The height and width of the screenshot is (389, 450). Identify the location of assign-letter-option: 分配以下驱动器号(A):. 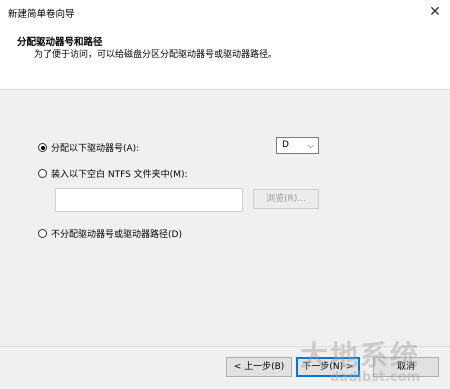
(88, 147).